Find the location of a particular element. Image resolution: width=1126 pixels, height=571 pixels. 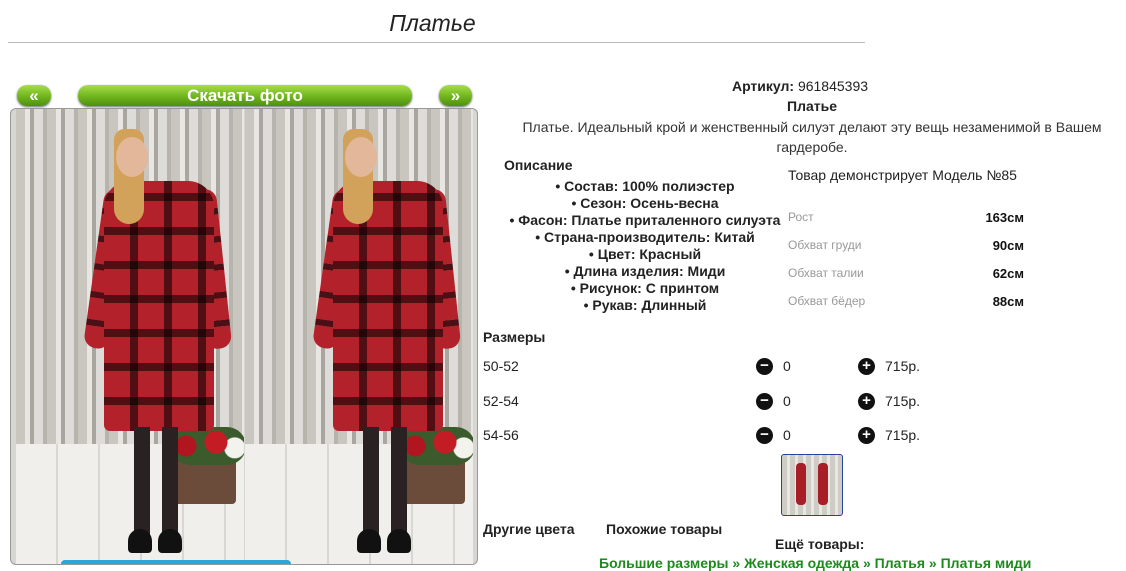

category-link: Платья миди is located at coordinates (986, 563).